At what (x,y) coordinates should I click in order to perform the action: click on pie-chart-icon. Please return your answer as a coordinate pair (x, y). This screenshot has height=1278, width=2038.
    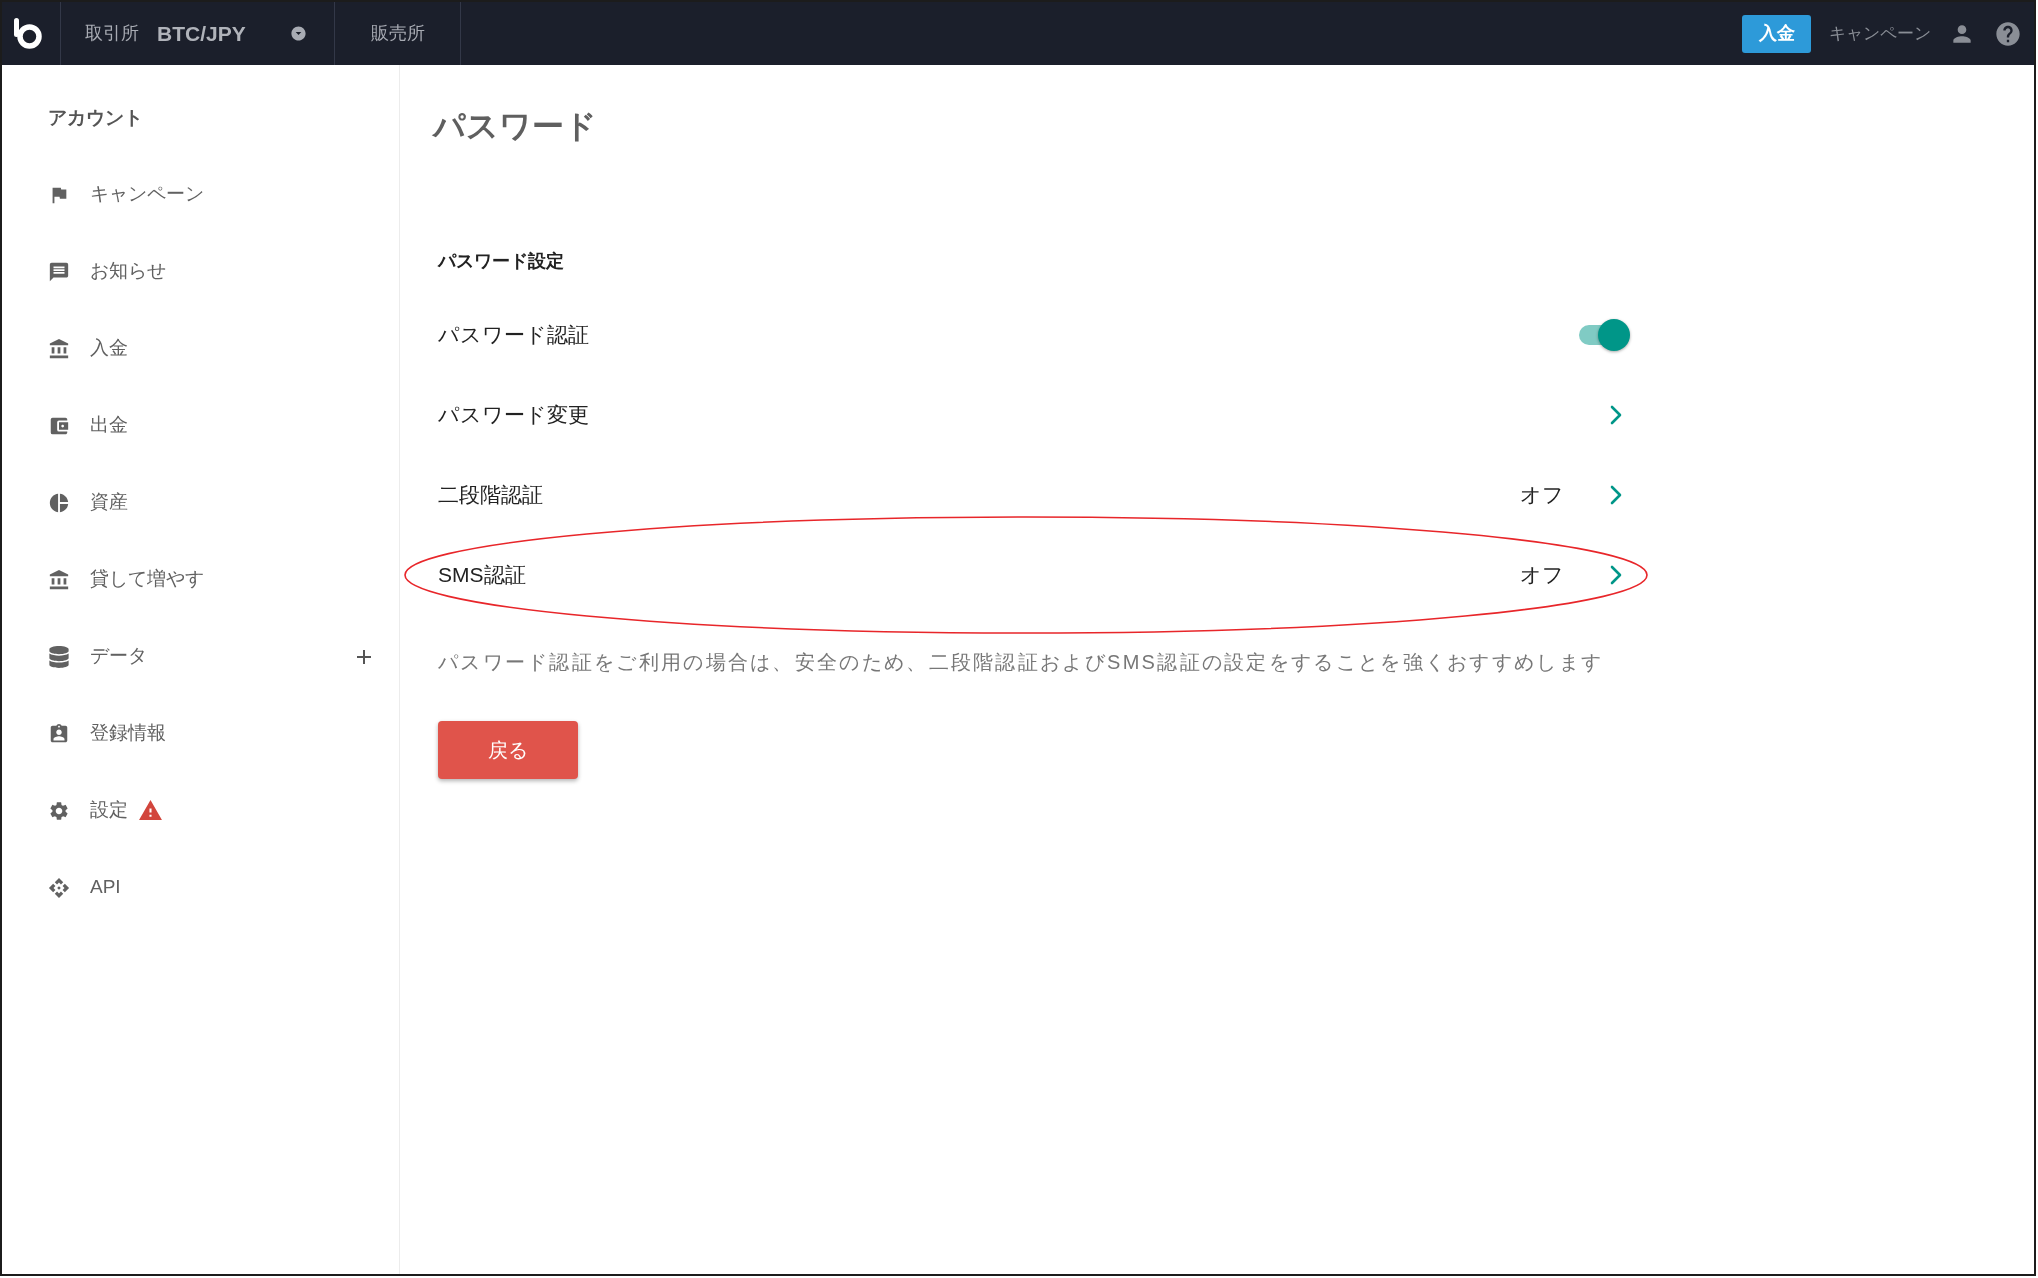
    Looking at the image, I should click on (59, 502).